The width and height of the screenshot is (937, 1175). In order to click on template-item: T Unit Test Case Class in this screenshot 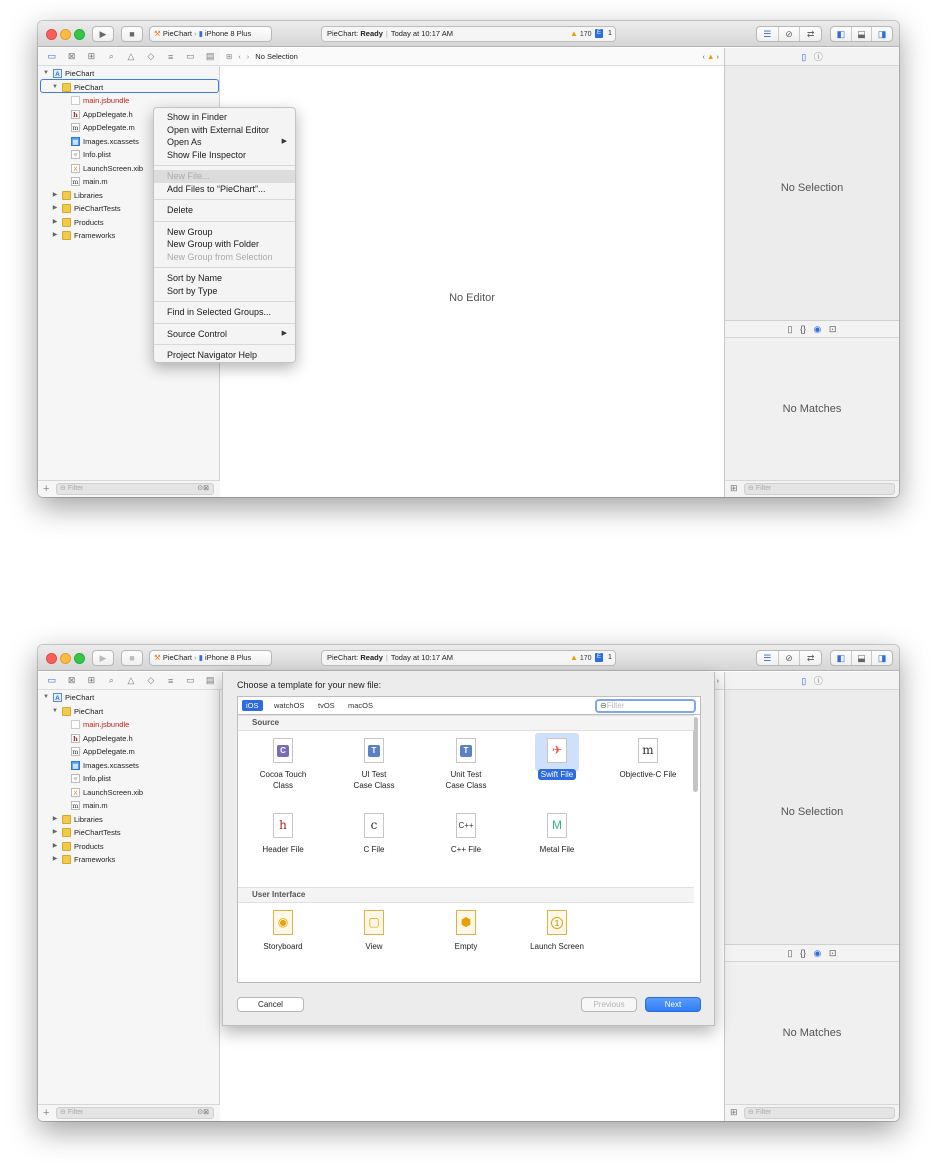, I will do `click(466, 764)`.